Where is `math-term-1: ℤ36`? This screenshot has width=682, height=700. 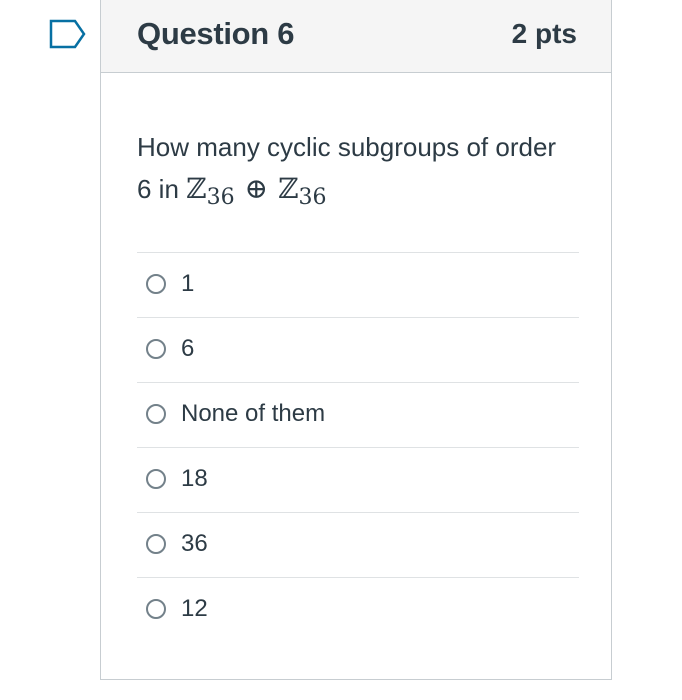
math-term-1: ℤ36 is located at coordinates (210, 190).